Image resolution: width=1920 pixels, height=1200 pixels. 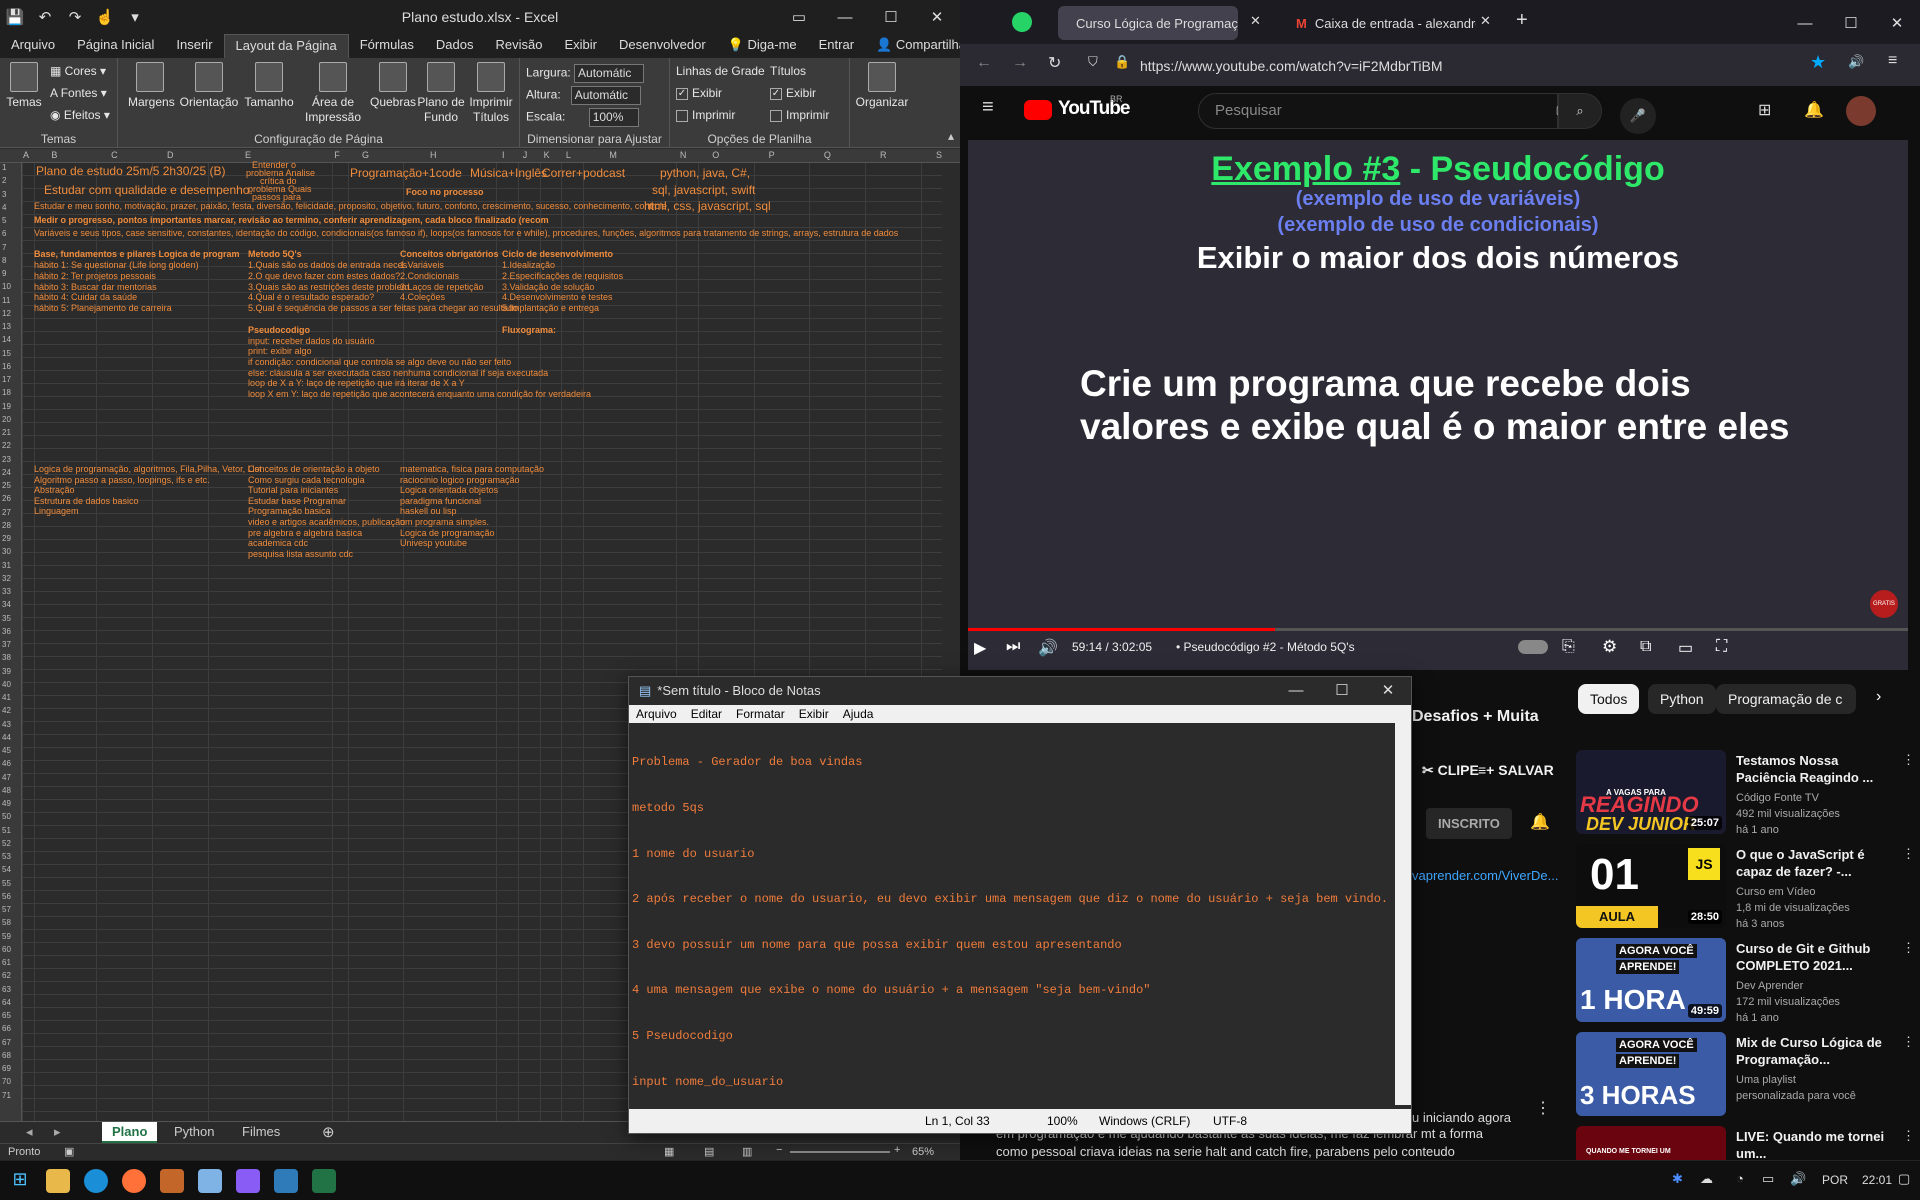 What do you see at coordinates (827, 155) in the screenshot?
I see `column-header: Q` at bounding box center [827, 155].